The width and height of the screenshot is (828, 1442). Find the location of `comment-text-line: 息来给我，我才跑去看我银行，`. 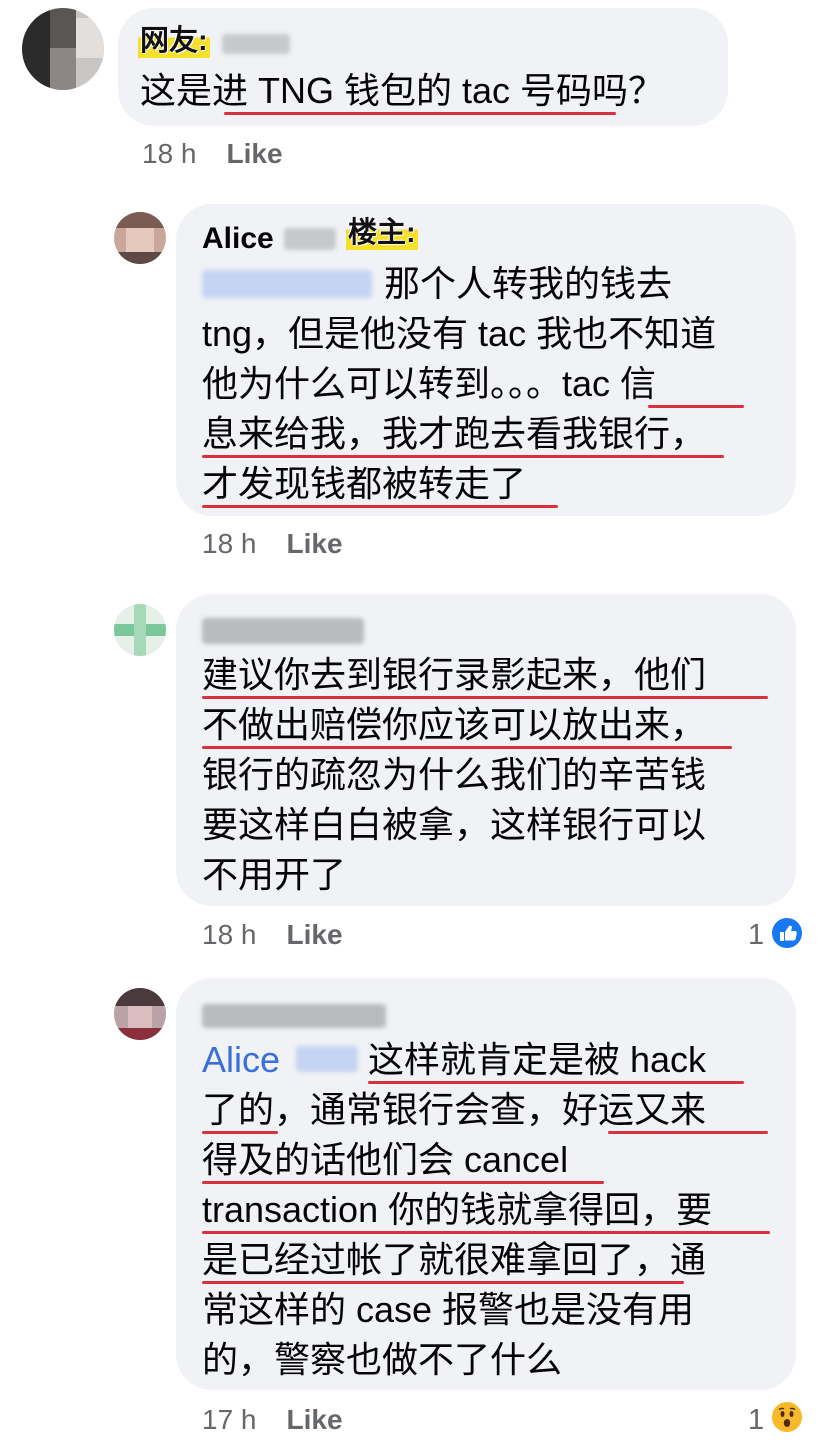

comment-text-line: 息来给我，我才跑去看我银行， is located at coordinates (454, 433).